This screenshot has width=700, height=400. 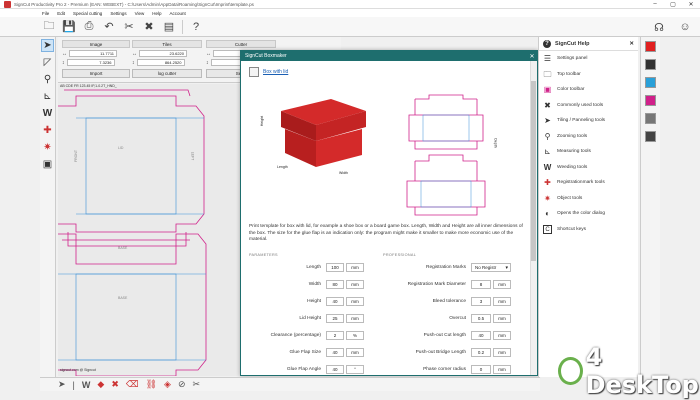 What do you see at coordinates (481, 301) in the screenshot?
I see `bleed-tolerance-input: 3` at bounding box center [481, 301].